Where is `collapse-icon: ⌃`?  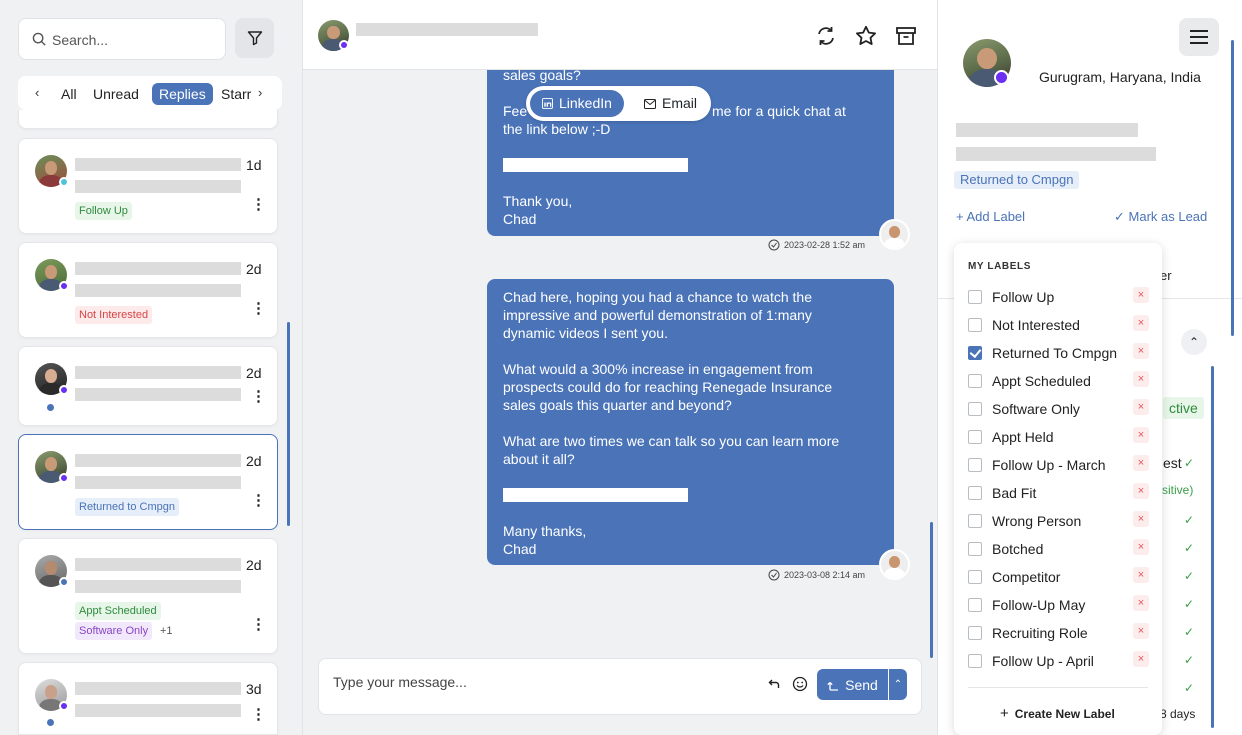 collapse-icon: ⌃ is located at coordinates (1194, 342).